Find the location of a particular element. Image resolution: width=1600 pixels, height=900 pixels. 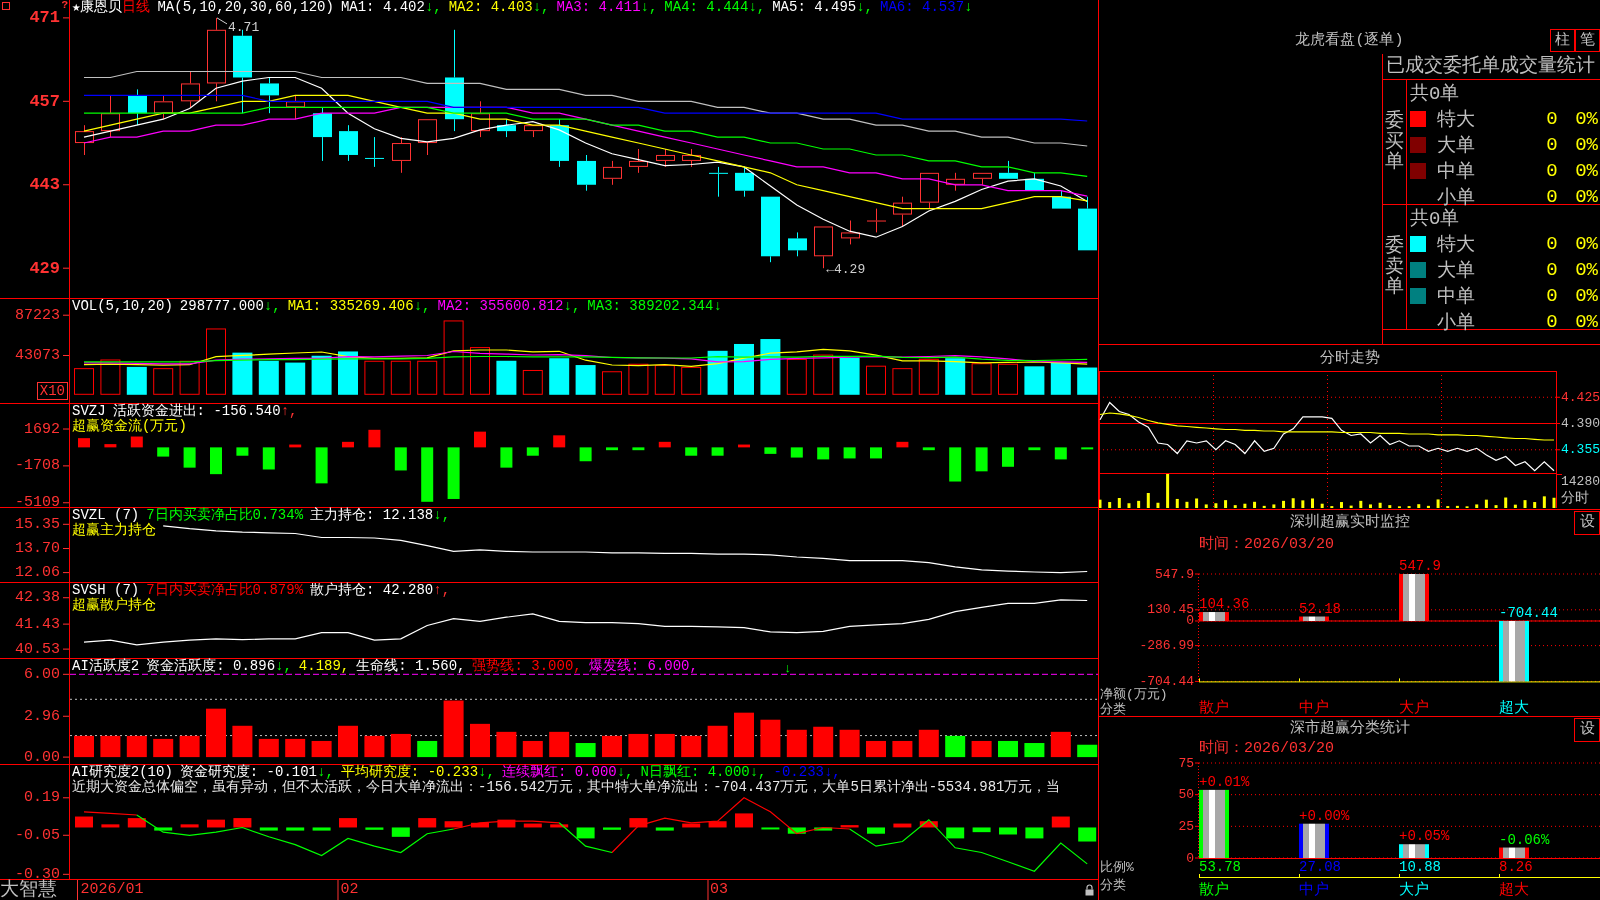

order-size-label: 中单 is located at coordinates (1456, 297).